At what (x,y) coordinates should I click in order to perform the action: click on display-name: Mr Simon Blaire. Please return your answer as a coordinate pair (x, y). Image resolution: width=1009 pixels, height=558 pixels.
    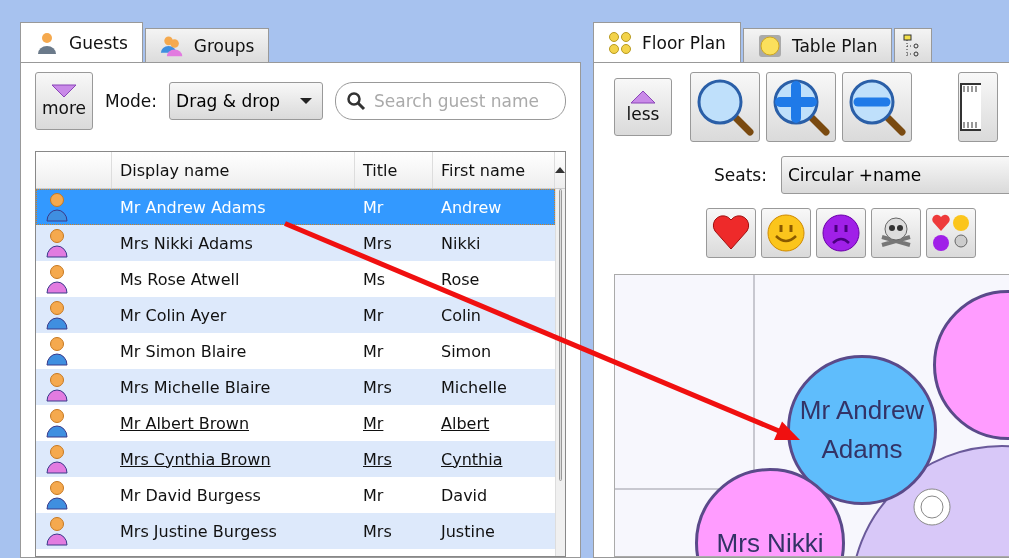
    Looking at the image, I should click on (183, 351).